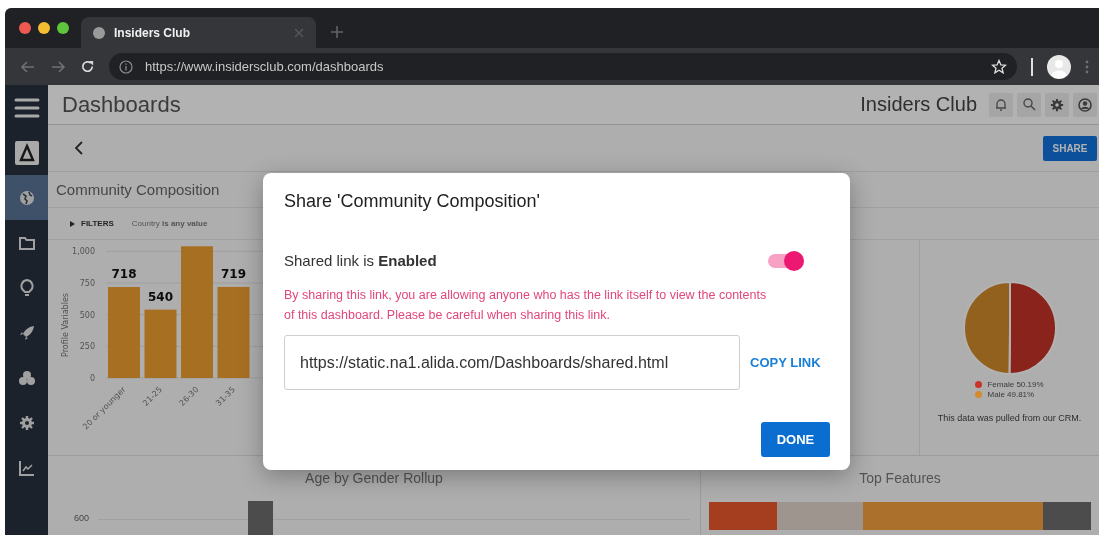  What do you see at coordinates (87, 347) in the screenshot?
I see `axis-tick-label: 250` at bounding box center [87, 347].